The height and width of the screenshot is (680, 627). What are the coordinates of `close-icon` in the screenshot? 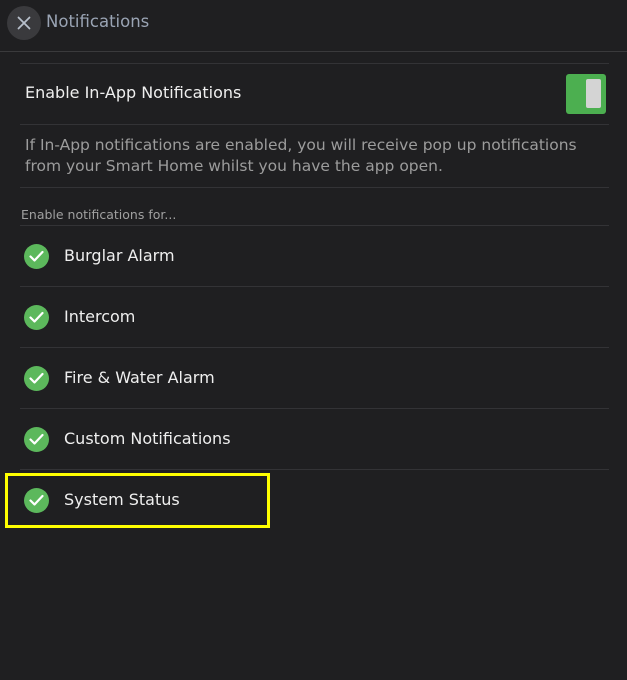 It's located at (24, 23).